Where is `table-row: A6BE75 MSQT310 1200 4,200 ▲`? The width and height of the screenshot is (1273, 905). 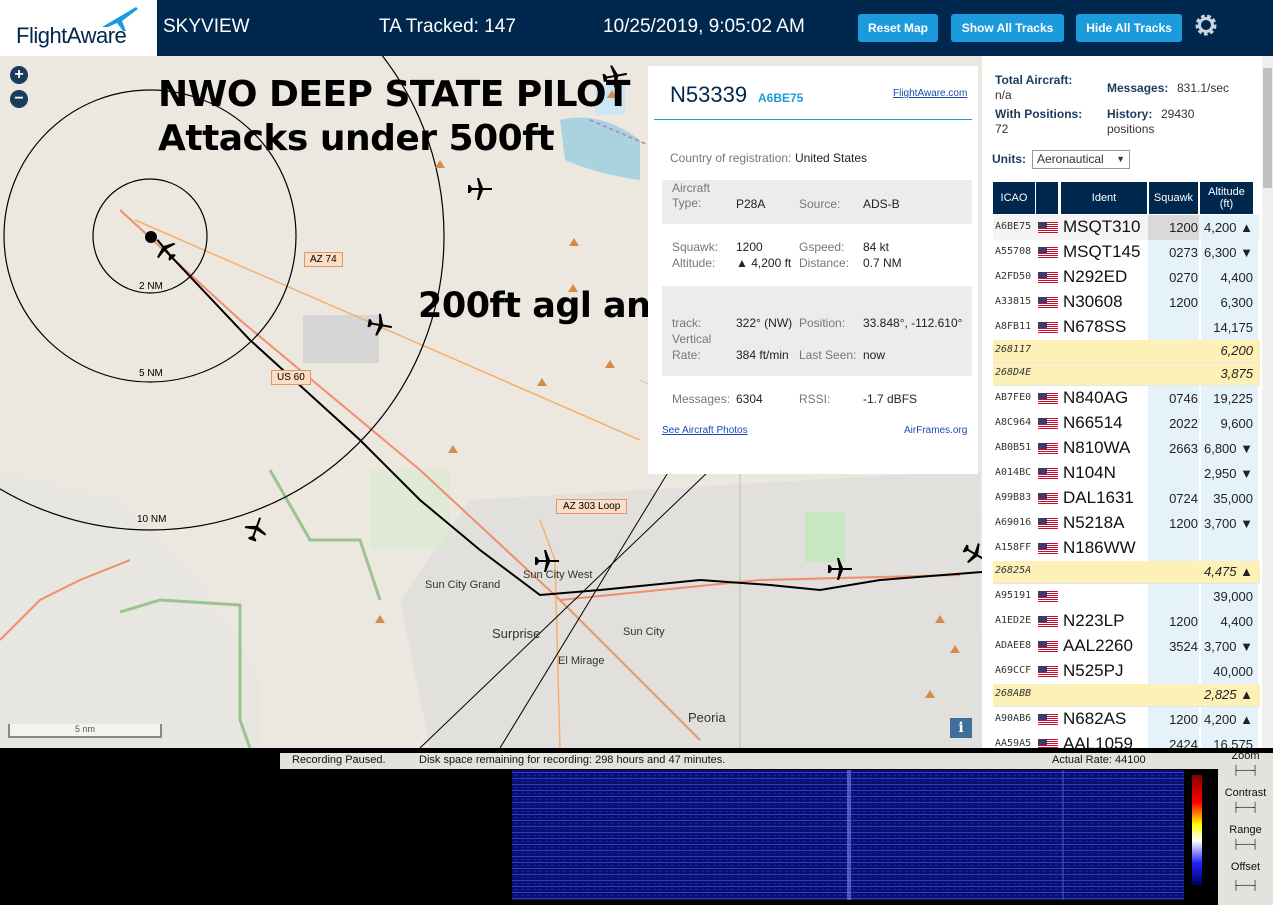 table-row: A6BE75 MSQT310 1200 4,200 ▲ is located at coordinates (1126, 228).